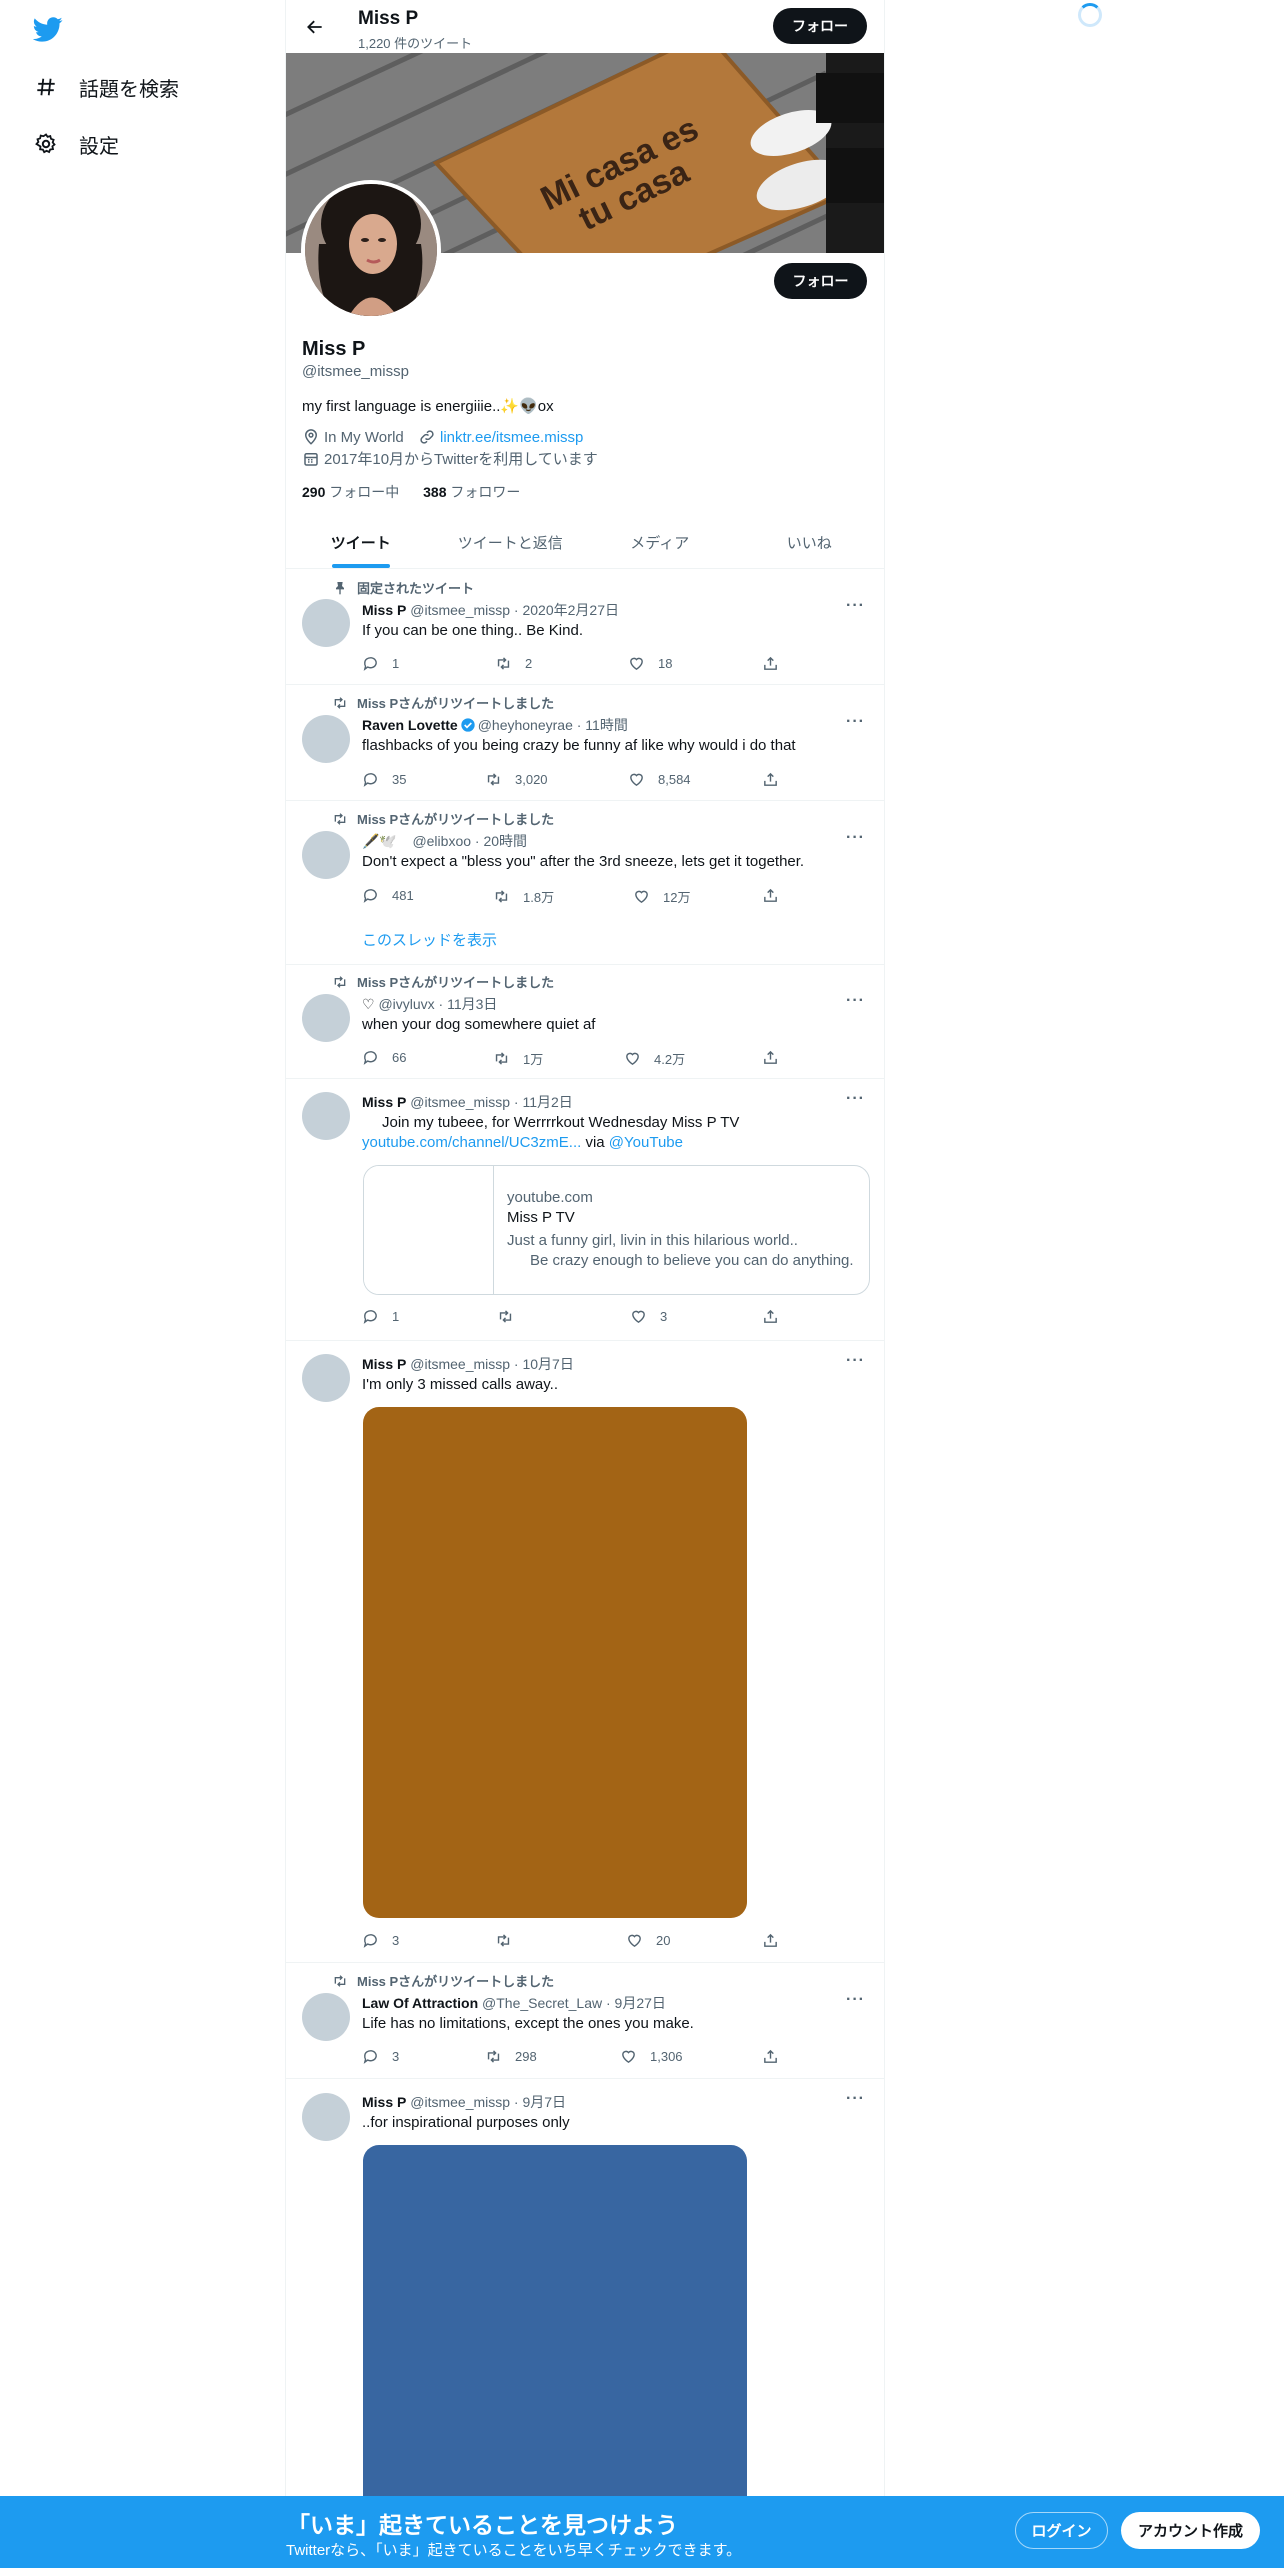  I want to click on profile-url: linktr.ee/itsmee.missp, so click(500, 437).